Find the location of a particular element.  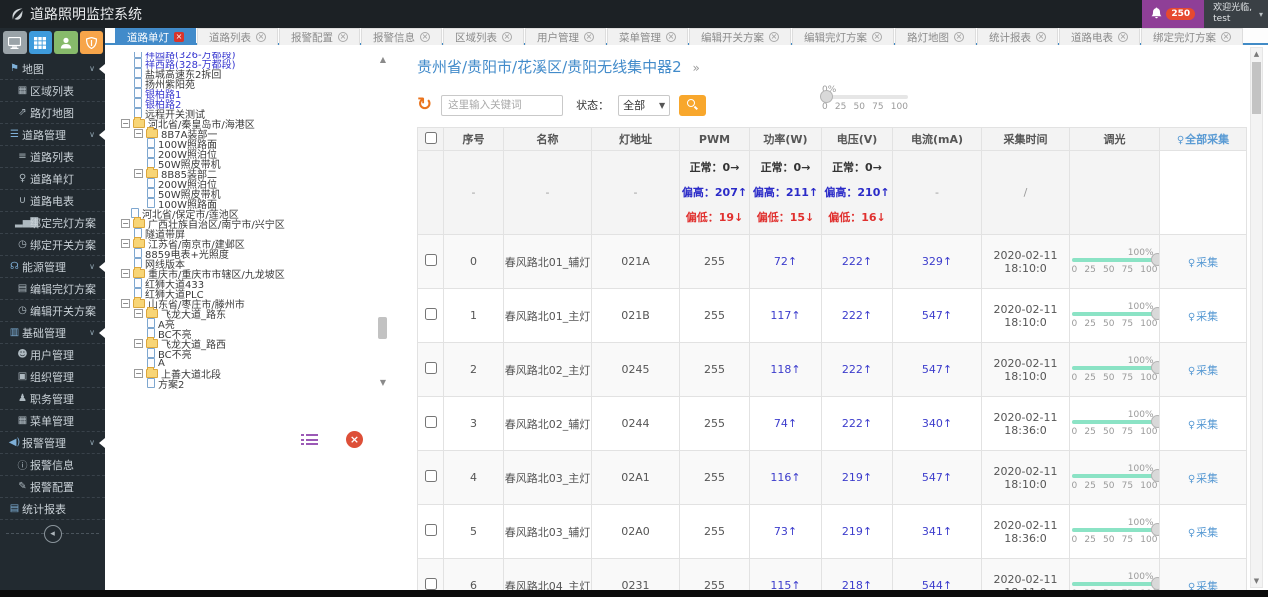

tree-node: 方案2 is located at coordinates (243, 383).